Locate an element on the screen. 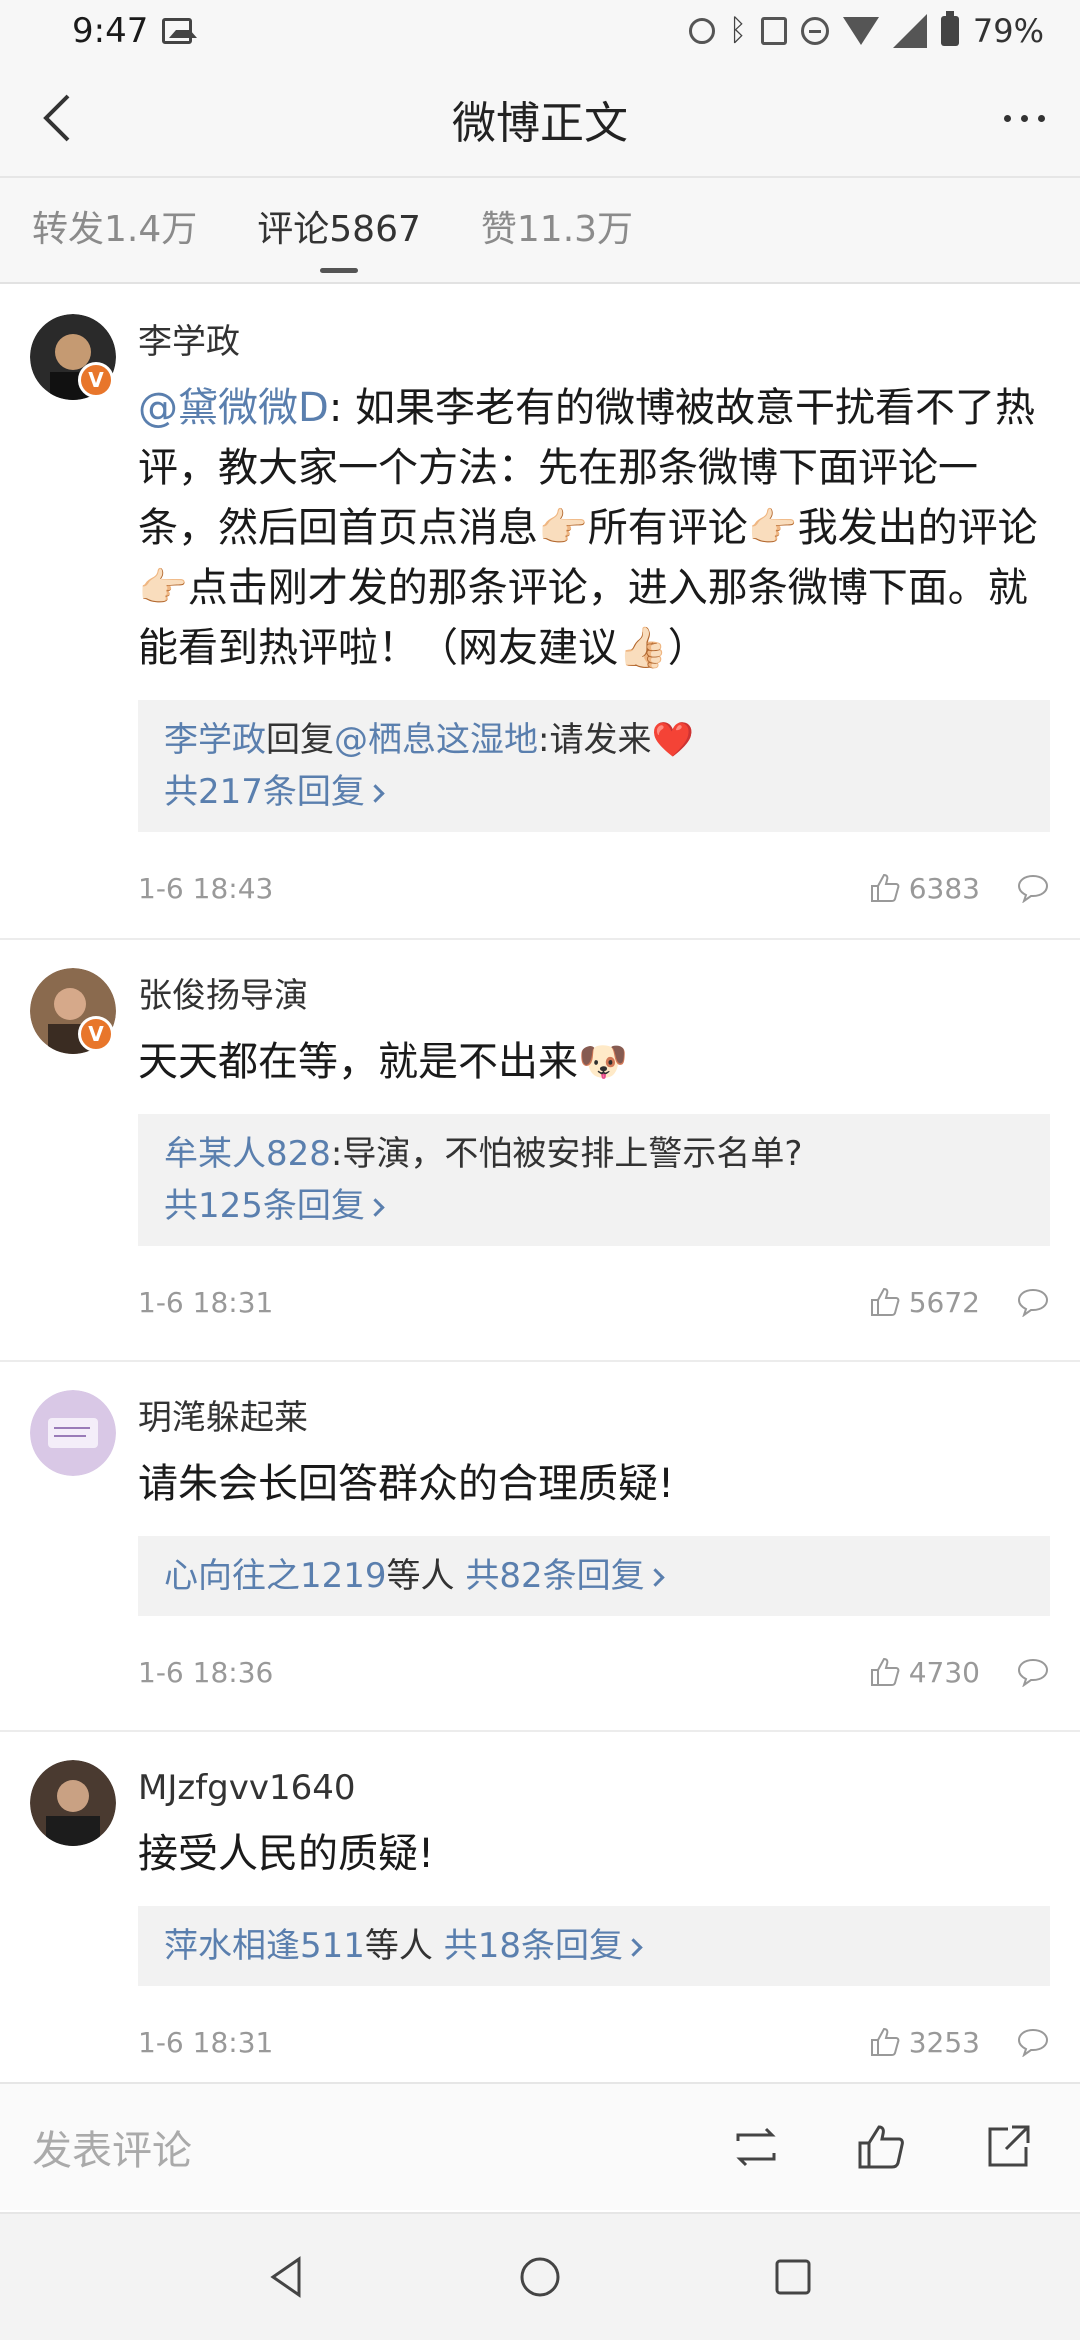 This screenshot has width=1080, height=2340. comment-meta: 1-6 18:31 5672 is located at coordinates (594, 1302).